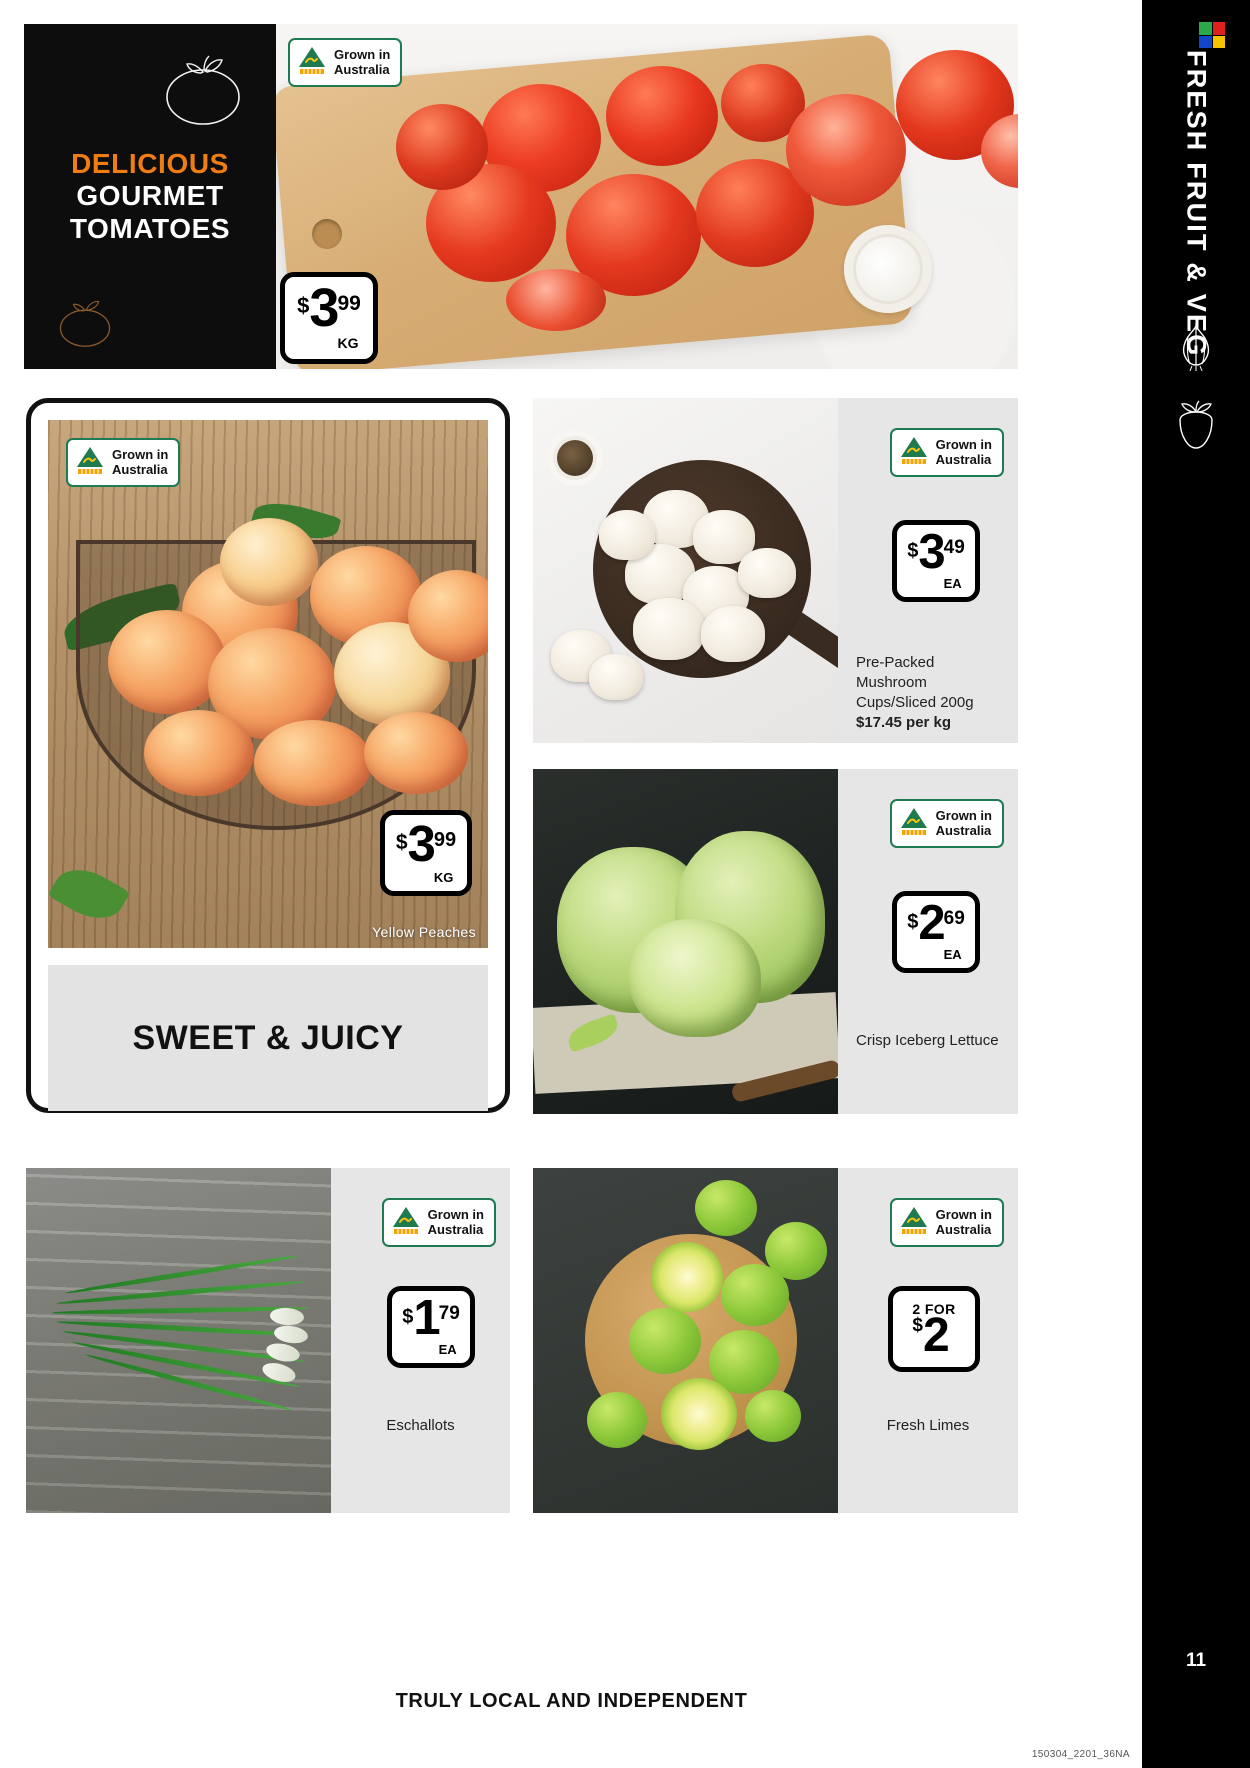 Image resolution: width=1250 pixels, height=1768 pixels. Describe the element at coordinates (695, 978) in the screenshot. I see `lettuce-head` at that location.